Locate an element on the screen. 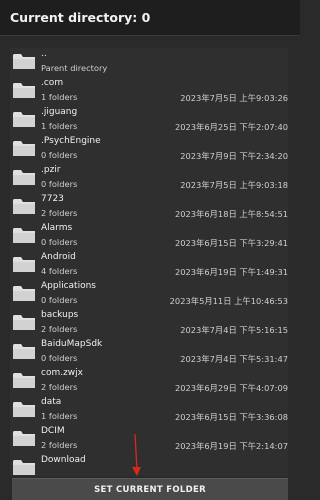 The height and width of the screenshot is (500, 320). folder-date: 2023年6月25日 下午2:07:40 is located at coordinates (231, 127).